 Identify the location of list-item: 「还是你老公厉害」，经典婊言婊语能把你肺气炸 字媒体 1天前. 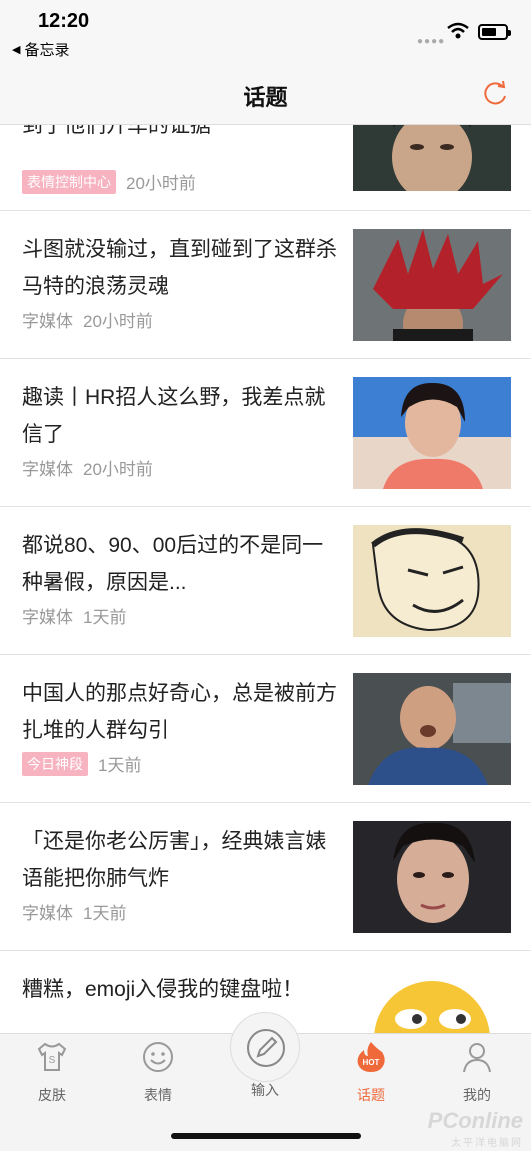
(265, 877).